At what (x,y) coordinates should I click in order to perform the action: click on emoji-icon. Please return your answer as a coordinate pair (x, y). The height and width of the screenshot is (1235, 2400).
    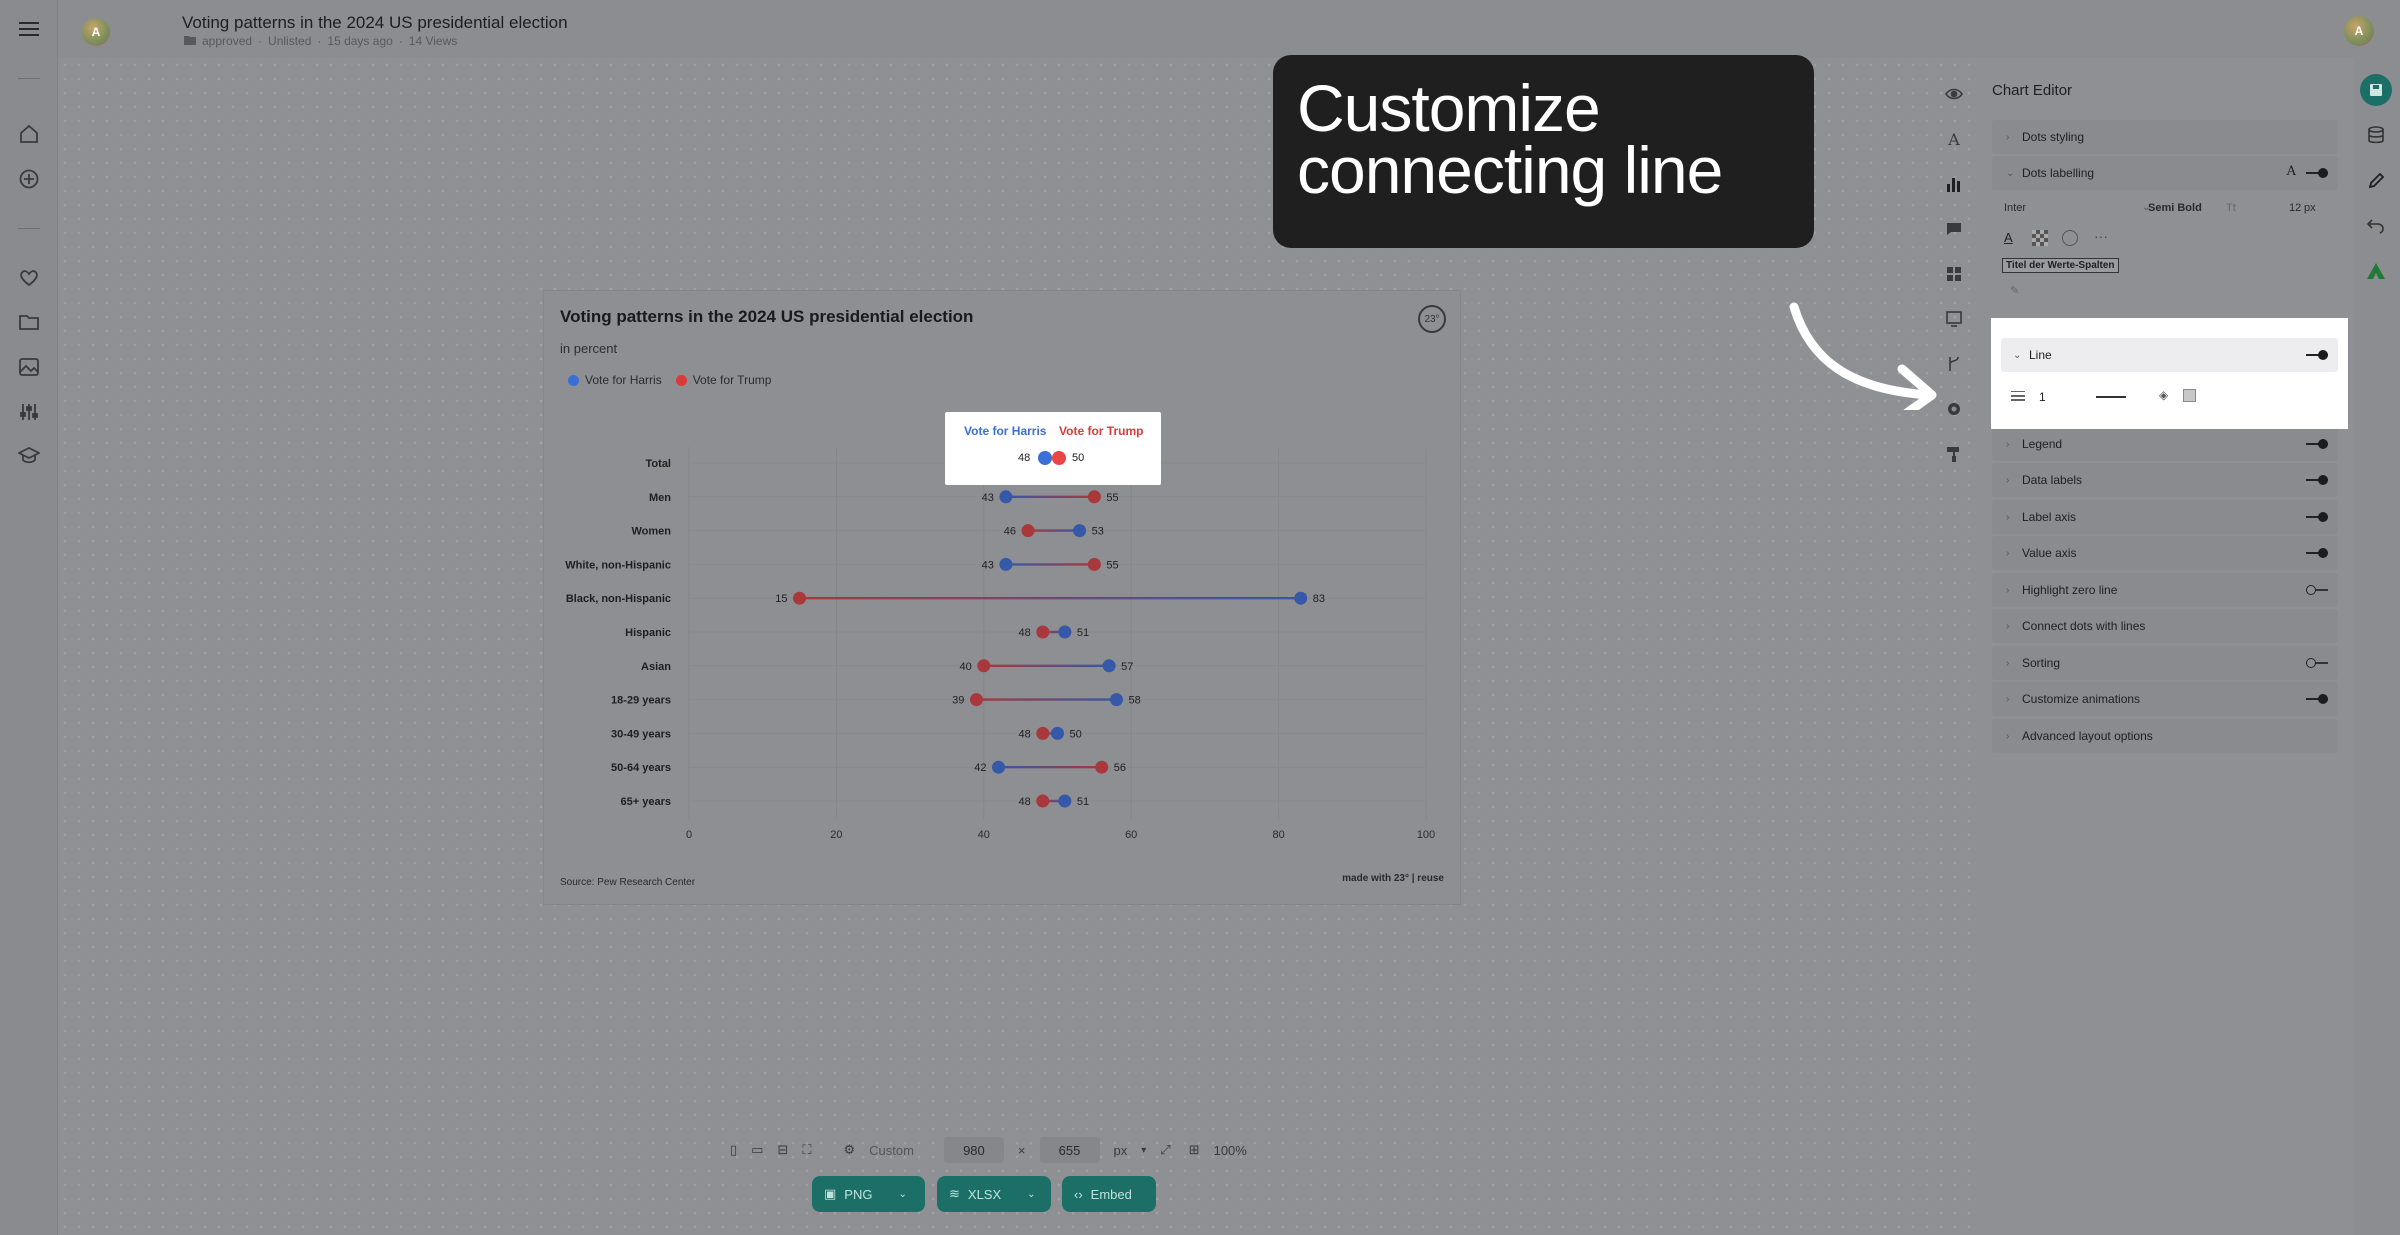
    Looking at the image, I should click on (2070, 238).